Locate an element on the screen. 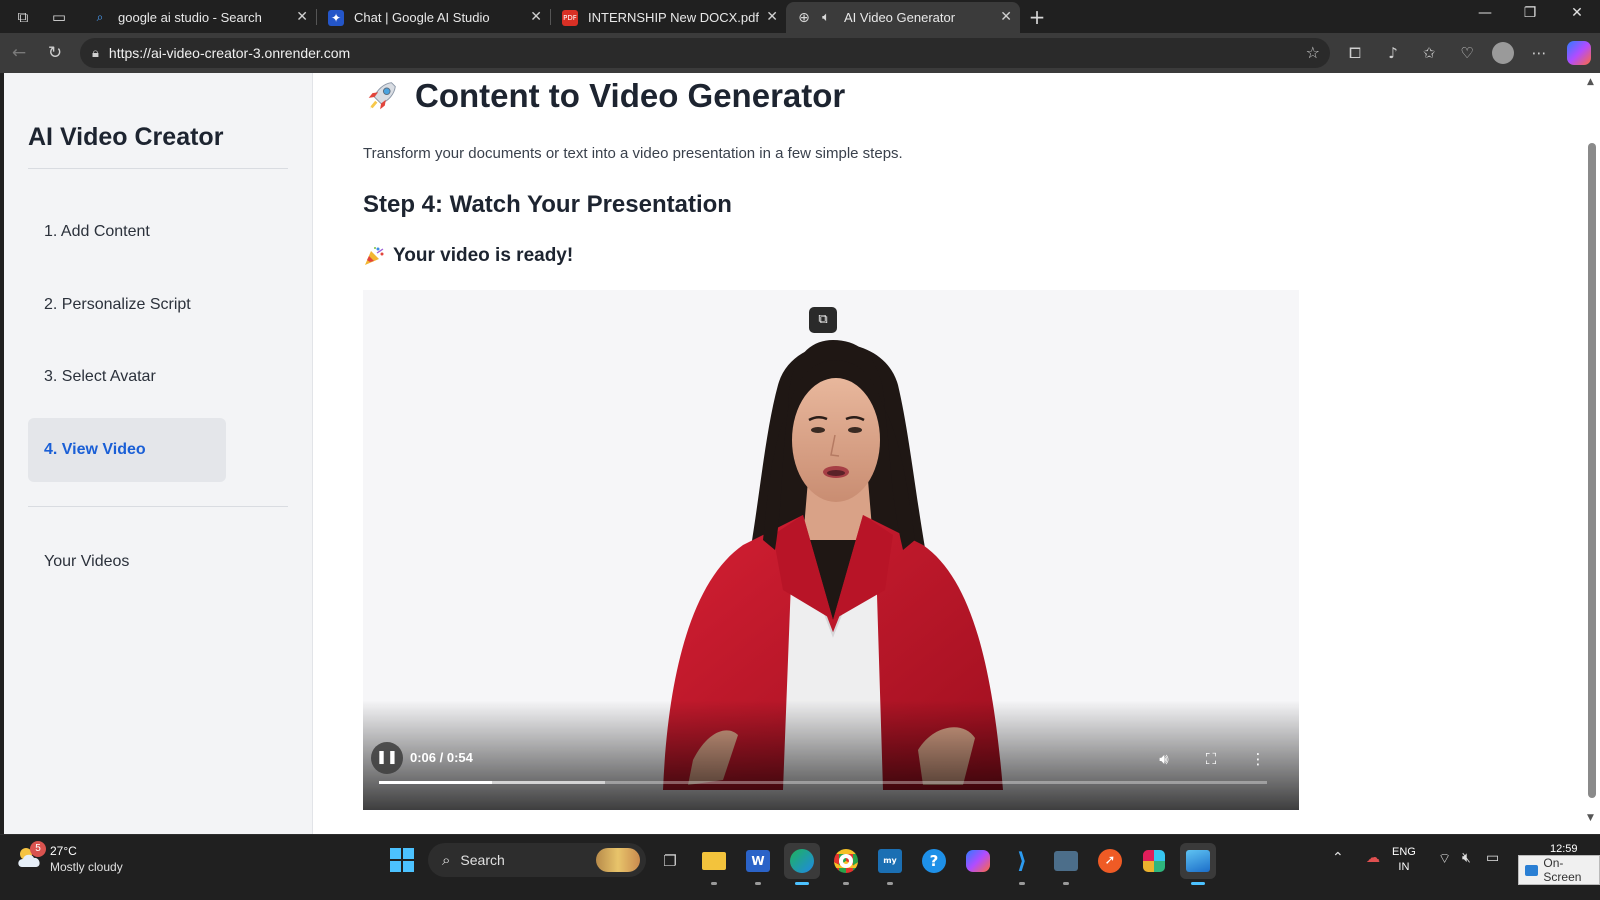 The image size is (1600, 900). show-hidden-icons: ⌃ is located at coordinates (1338, 858).